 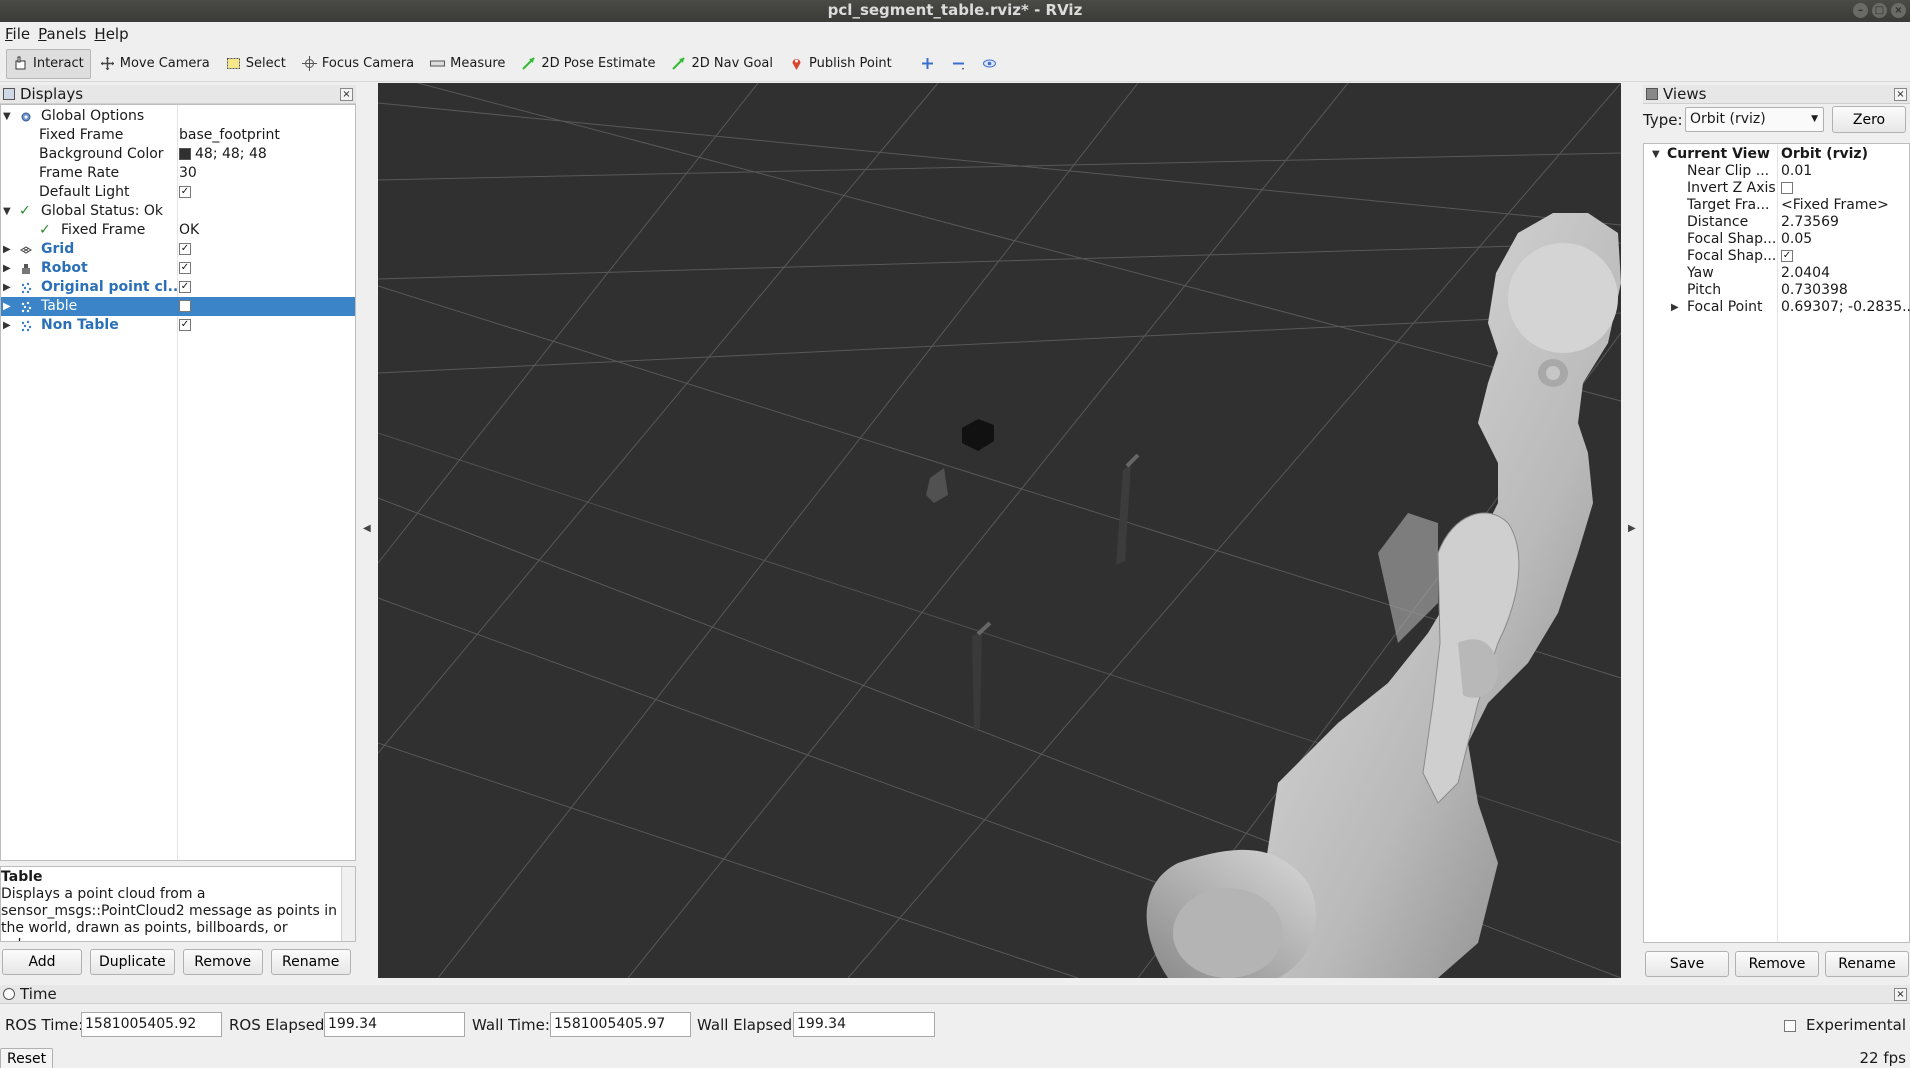 I want to click on measure-tool-button: Measure, so click(x=467, y=64).